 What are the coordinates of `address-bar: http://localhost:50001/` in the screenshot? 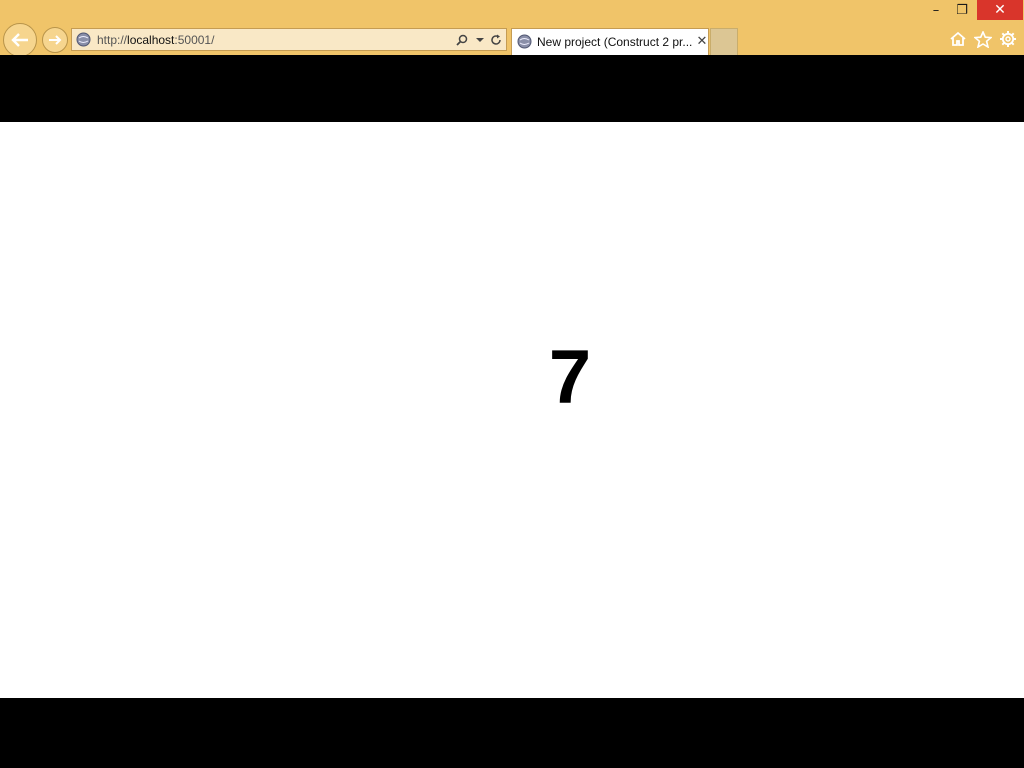 It's located at (289, 39).